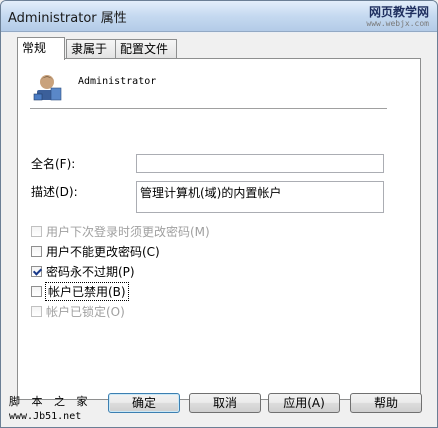 This screenshot has width=438, height=428. I want to click on checkbox-must-change-password: 用户下次登录时须更改密码(M), so click(120, 231).